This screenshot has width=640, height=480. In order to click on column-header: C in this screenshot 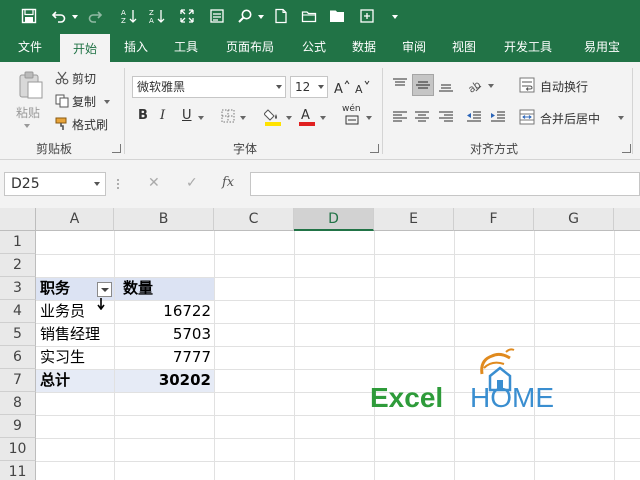, I will do `click(254, 219)`.